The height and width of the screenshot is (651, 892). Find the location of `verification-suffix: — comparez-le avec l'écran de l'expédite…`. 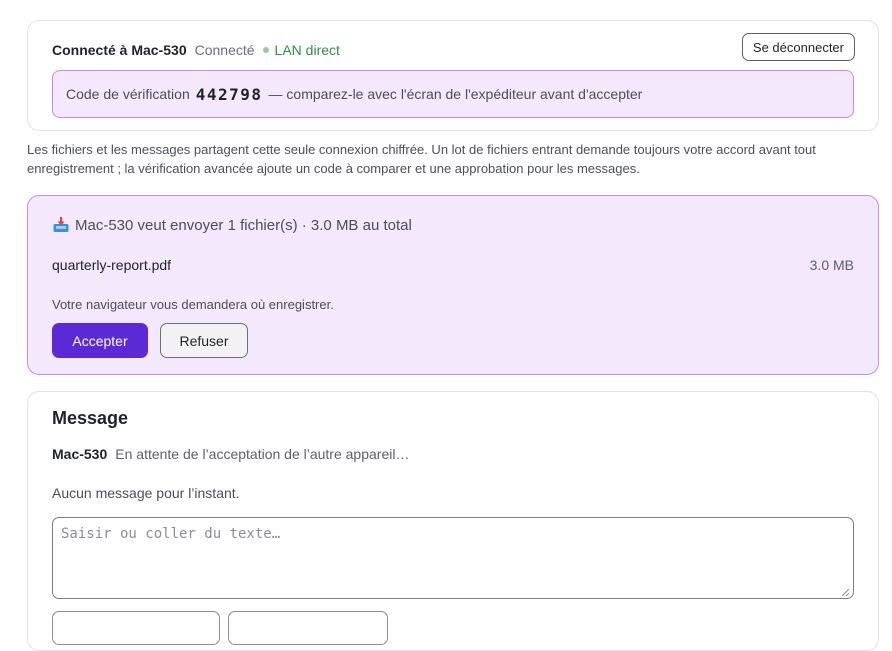

verification-suffix: — comparez-le avec l'écran de l'expédite… is located at coordinates (455, 94).